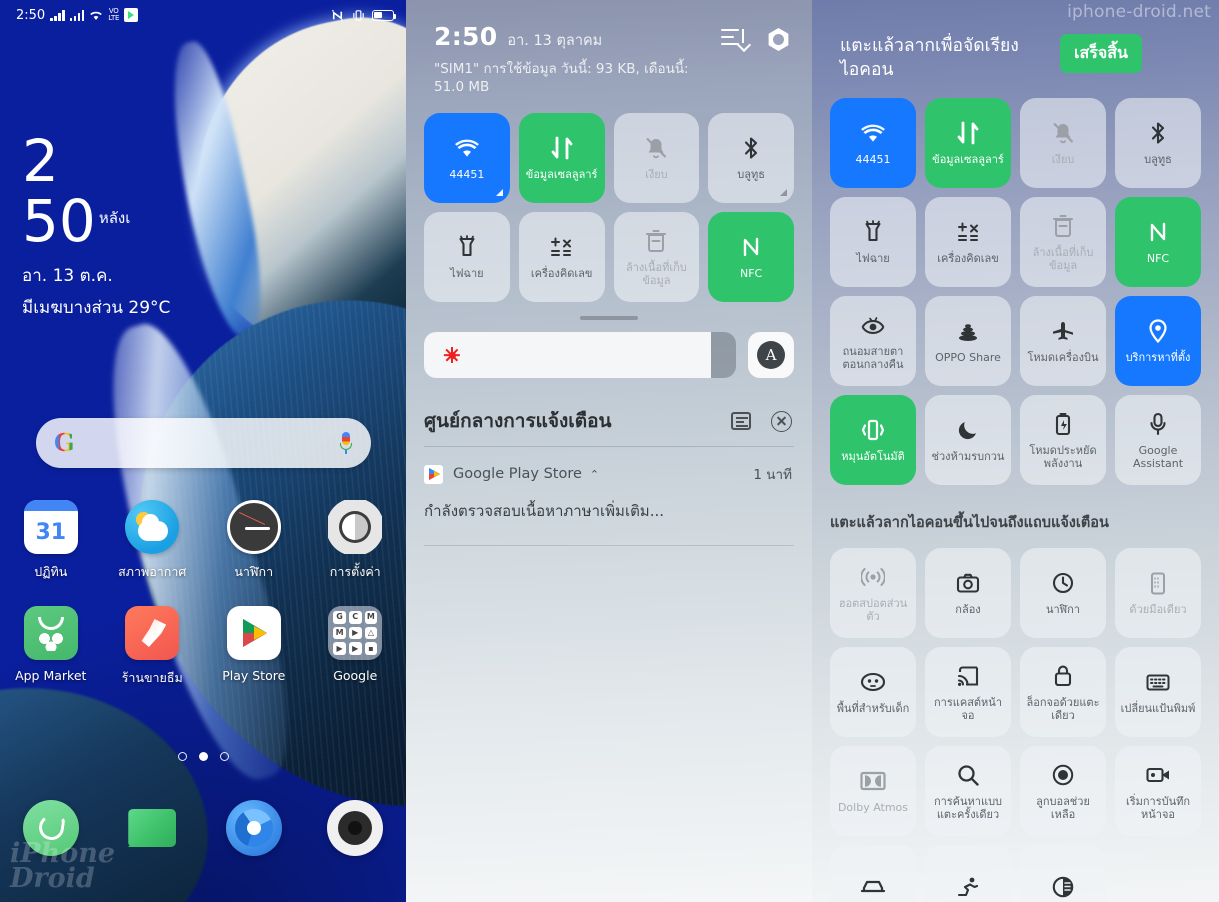 Image resolution: width=1219 pixels, height=902 pixels. Describe the element at coordinates (1158, 593) in the screenshot. I see `tile-one-hand-mode: ด้วยมือเดียว` at that location.